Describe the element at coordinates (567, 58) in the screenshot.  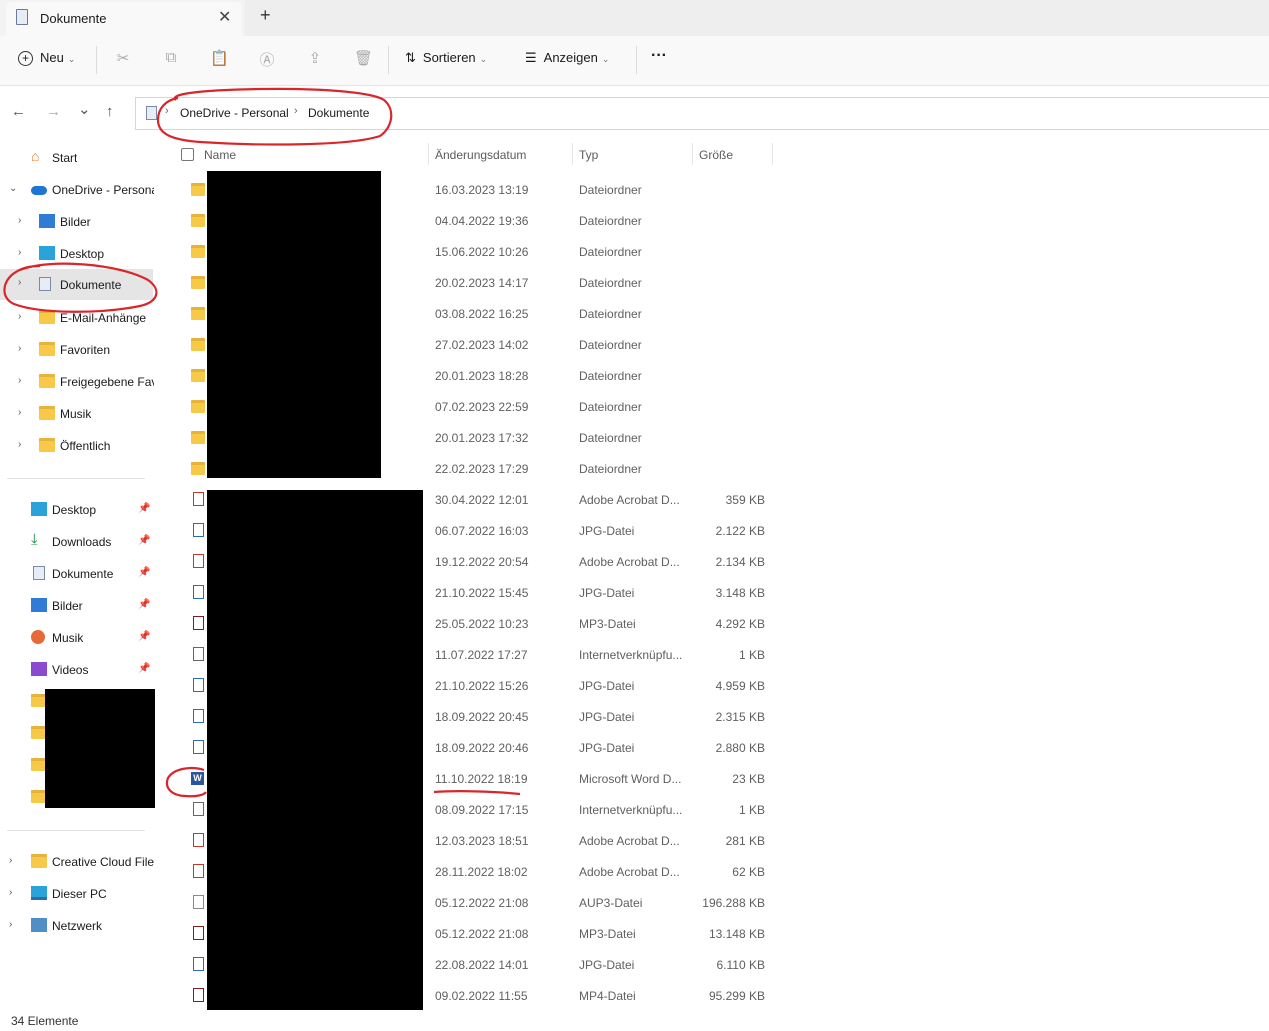
I see `view-button: ☰ Anzeigen ⌄` at that location.